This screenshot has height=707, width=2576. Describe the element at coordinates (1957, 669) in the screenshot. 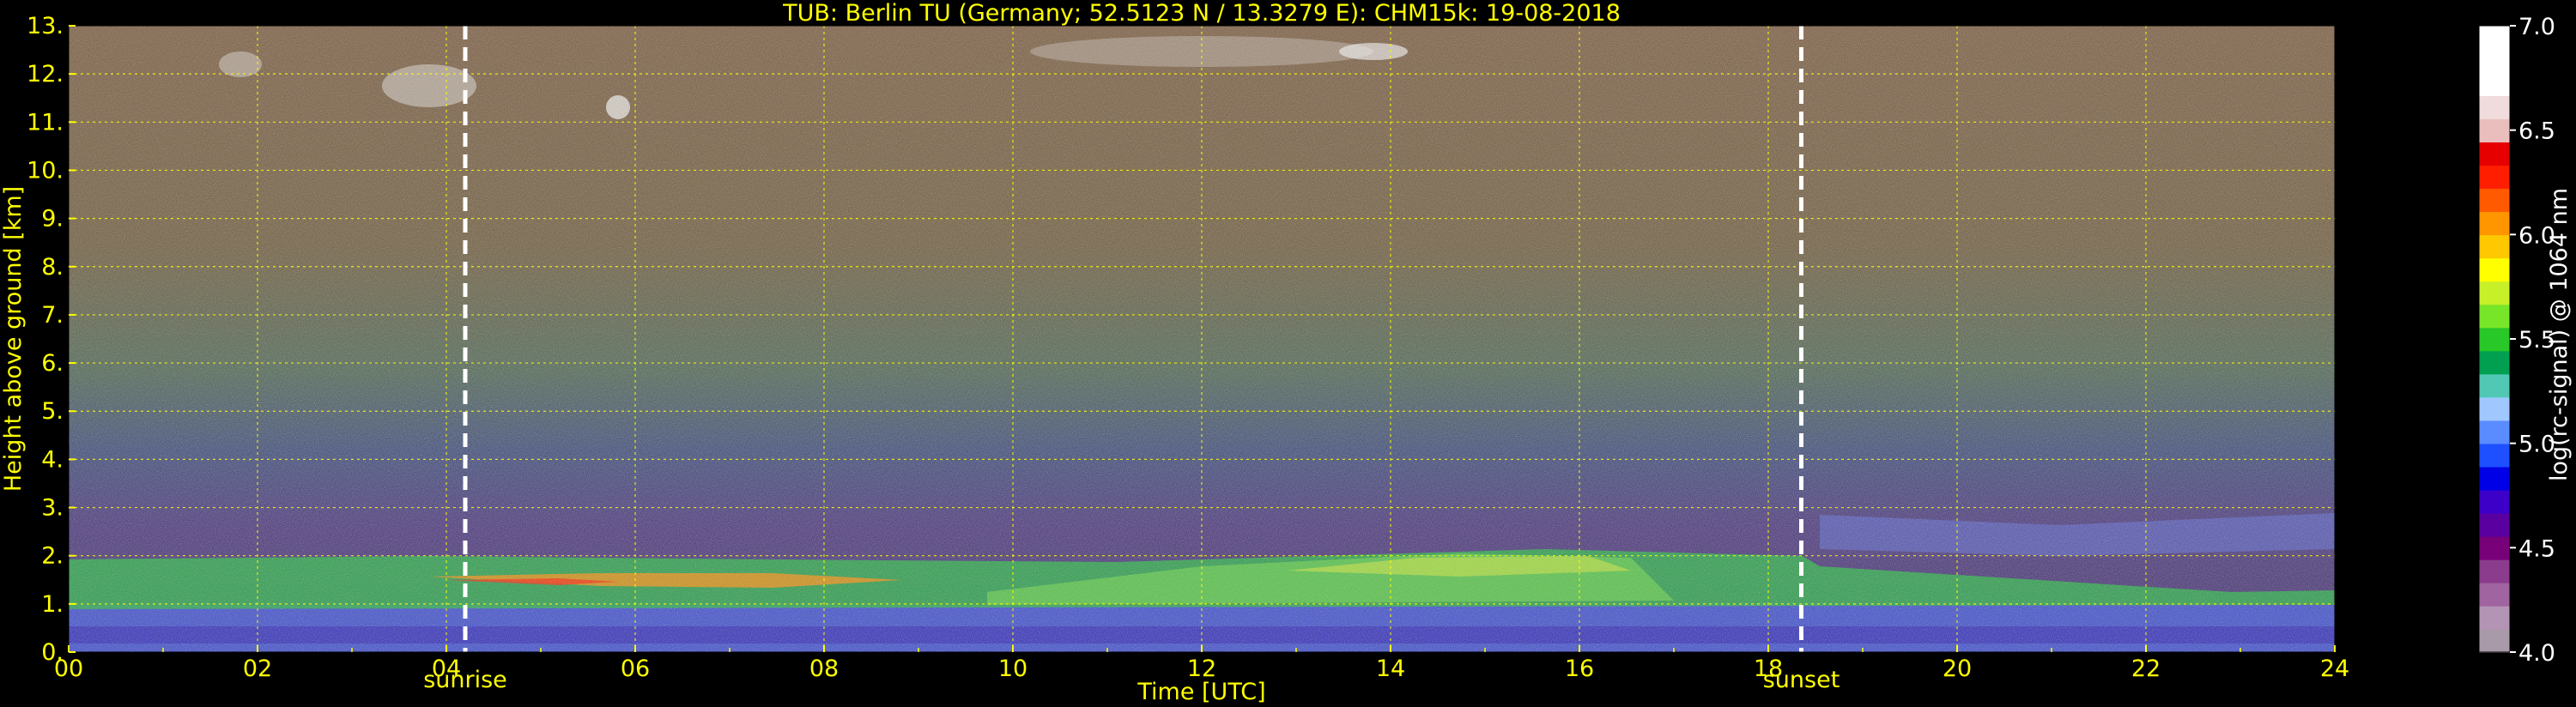

I see `x-tick-label: 20` at that location.